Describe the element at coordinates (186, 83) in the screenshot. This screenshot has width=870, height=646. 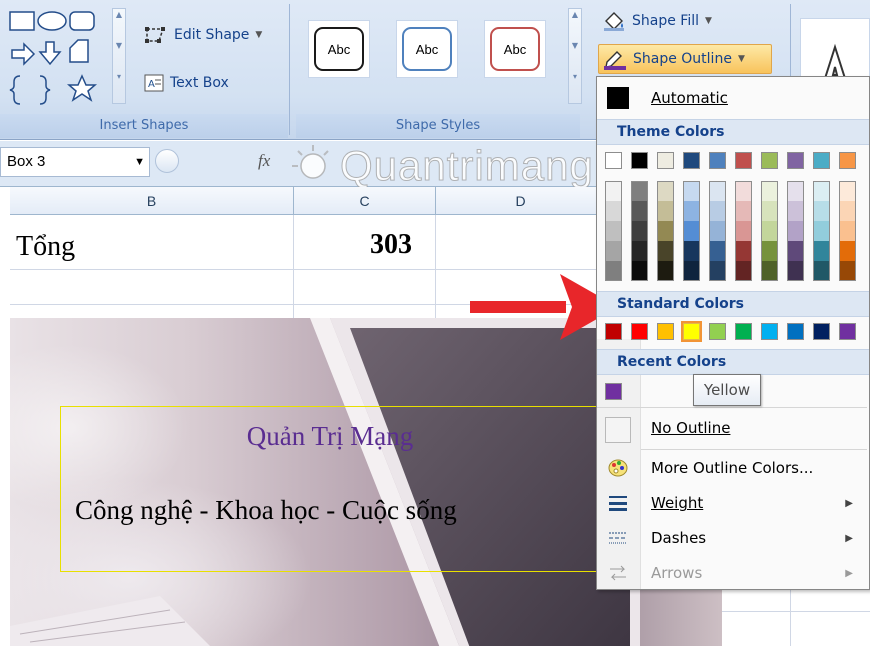
I see `text-box-button: A Text Box` at that location.